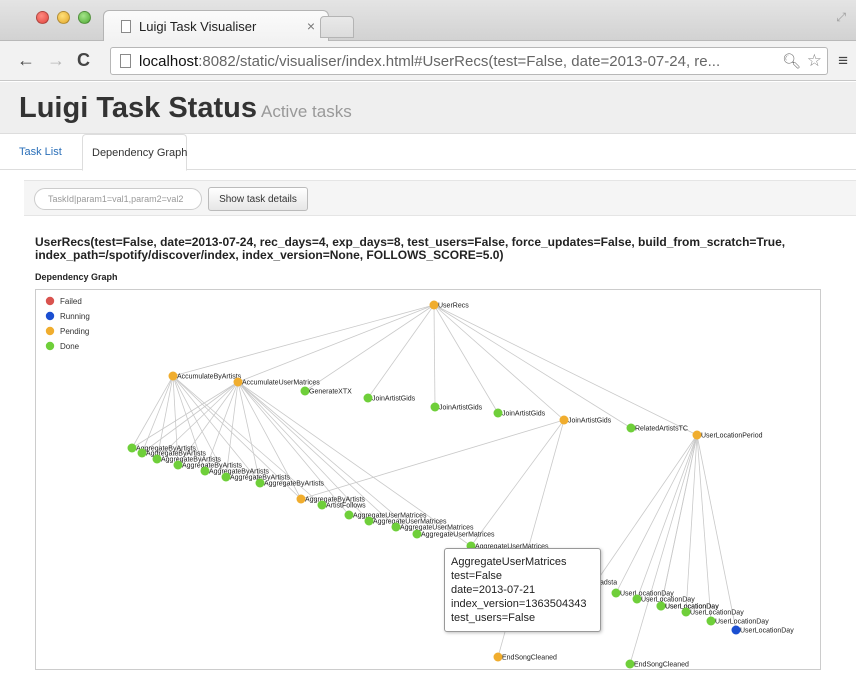 The image size is (856, 700). What do you see at coordinates (814, 61) in the screenshot?
I see `star-icon: ☆` at bounding box center [814, 61].